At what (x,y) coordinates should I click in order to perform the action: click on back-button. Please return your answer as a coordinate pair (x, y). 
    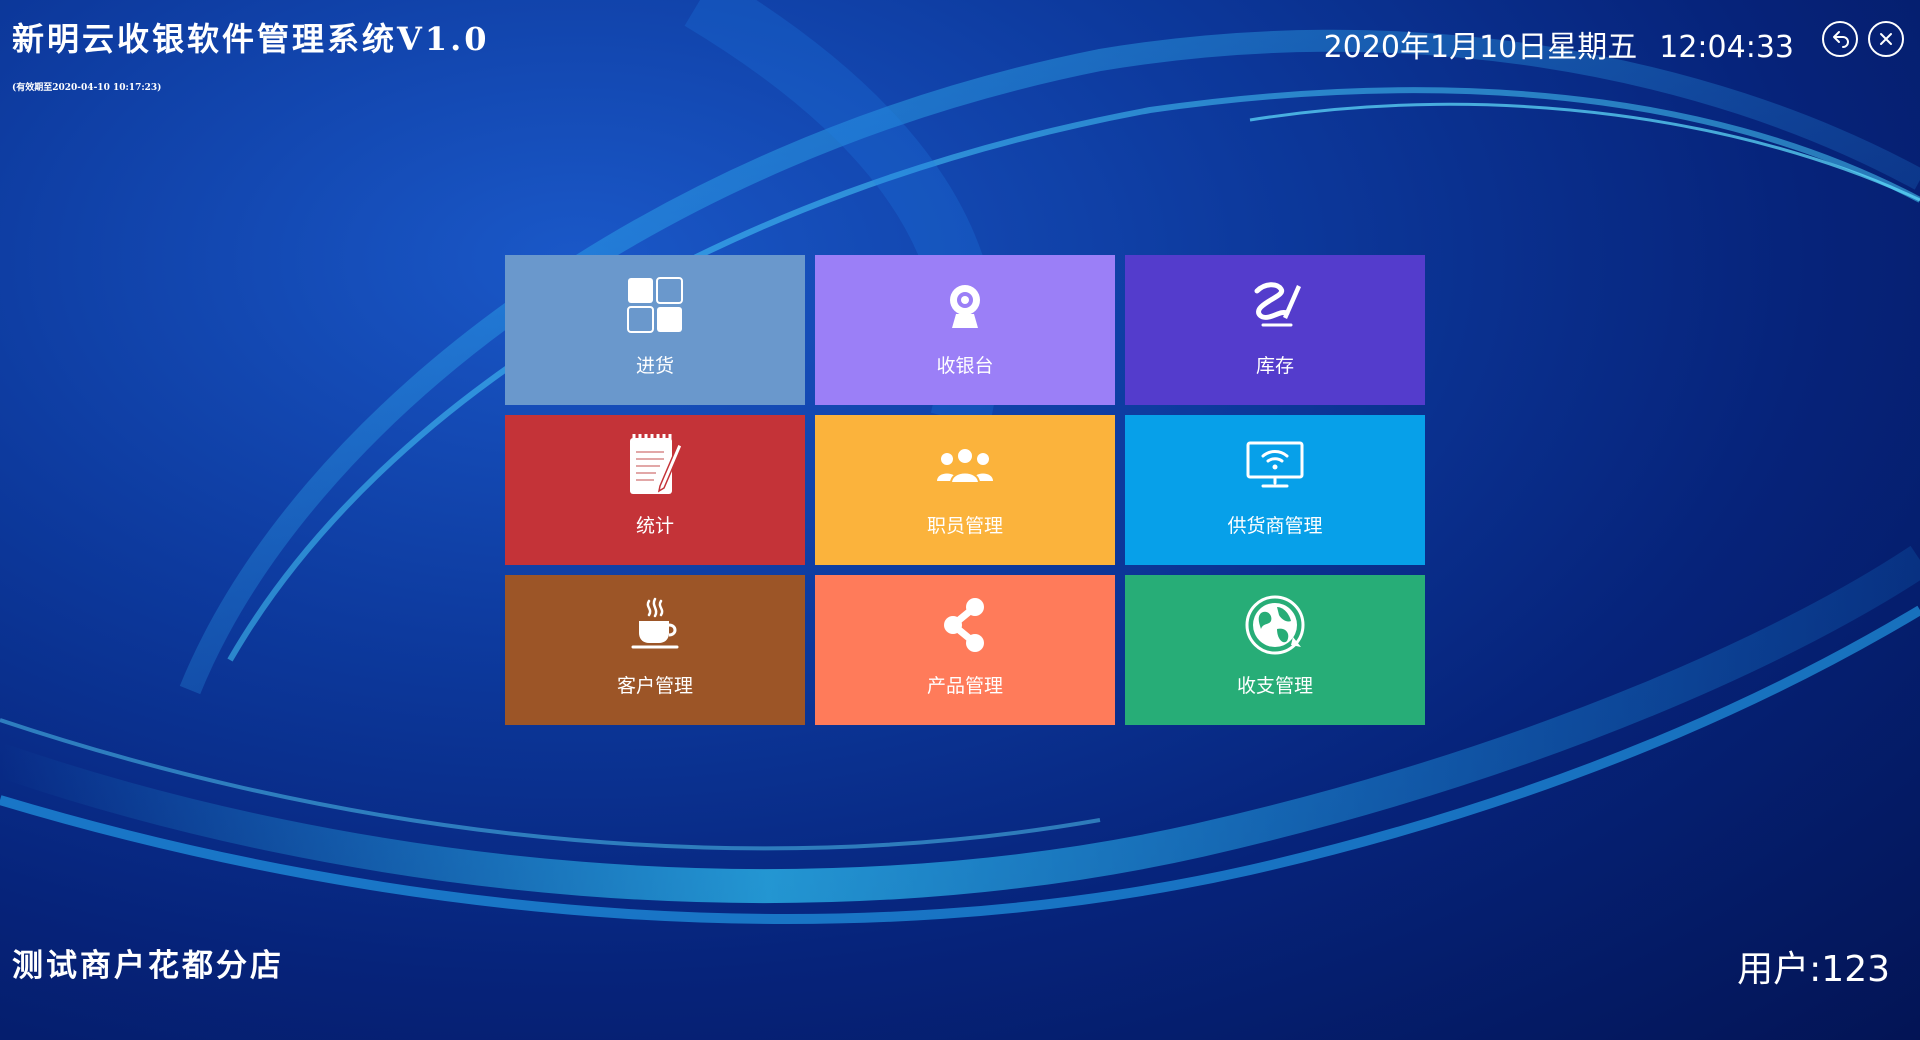
    Looking at the image, I should click on (1840, 39).